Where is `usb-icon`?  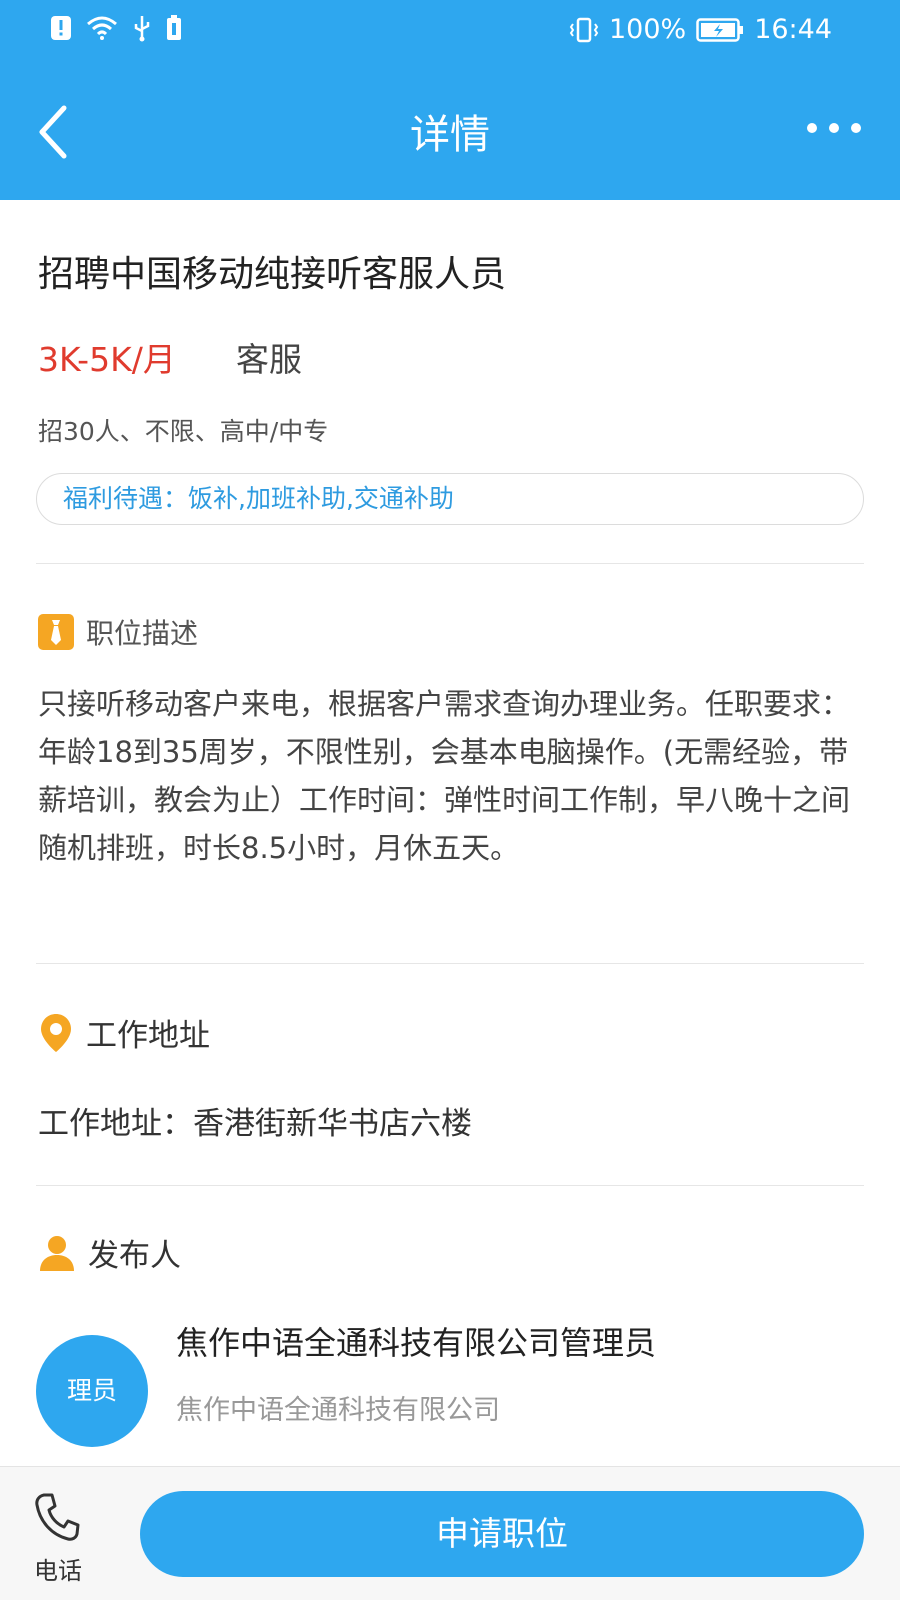 usb-icon is located at coordinates (142, 29).